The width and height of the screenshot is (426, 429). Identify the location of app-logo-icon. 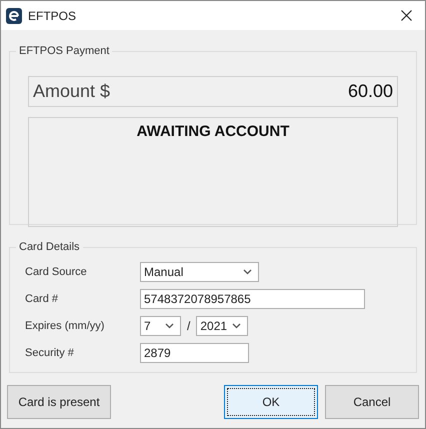
(14, 16).